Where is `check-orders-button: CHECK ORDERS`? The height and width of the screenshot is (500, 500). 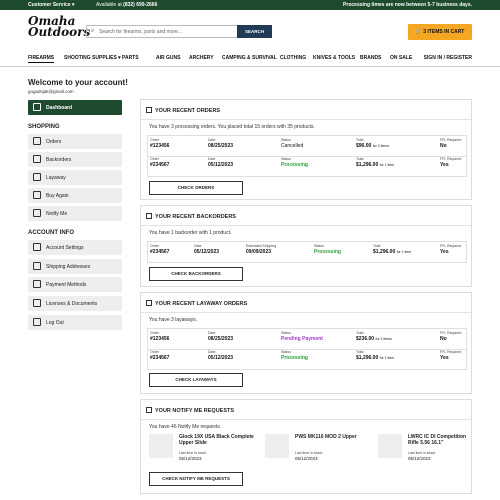
check-orders-button: CHECK ORDERS is located at coordinates (196, 188).